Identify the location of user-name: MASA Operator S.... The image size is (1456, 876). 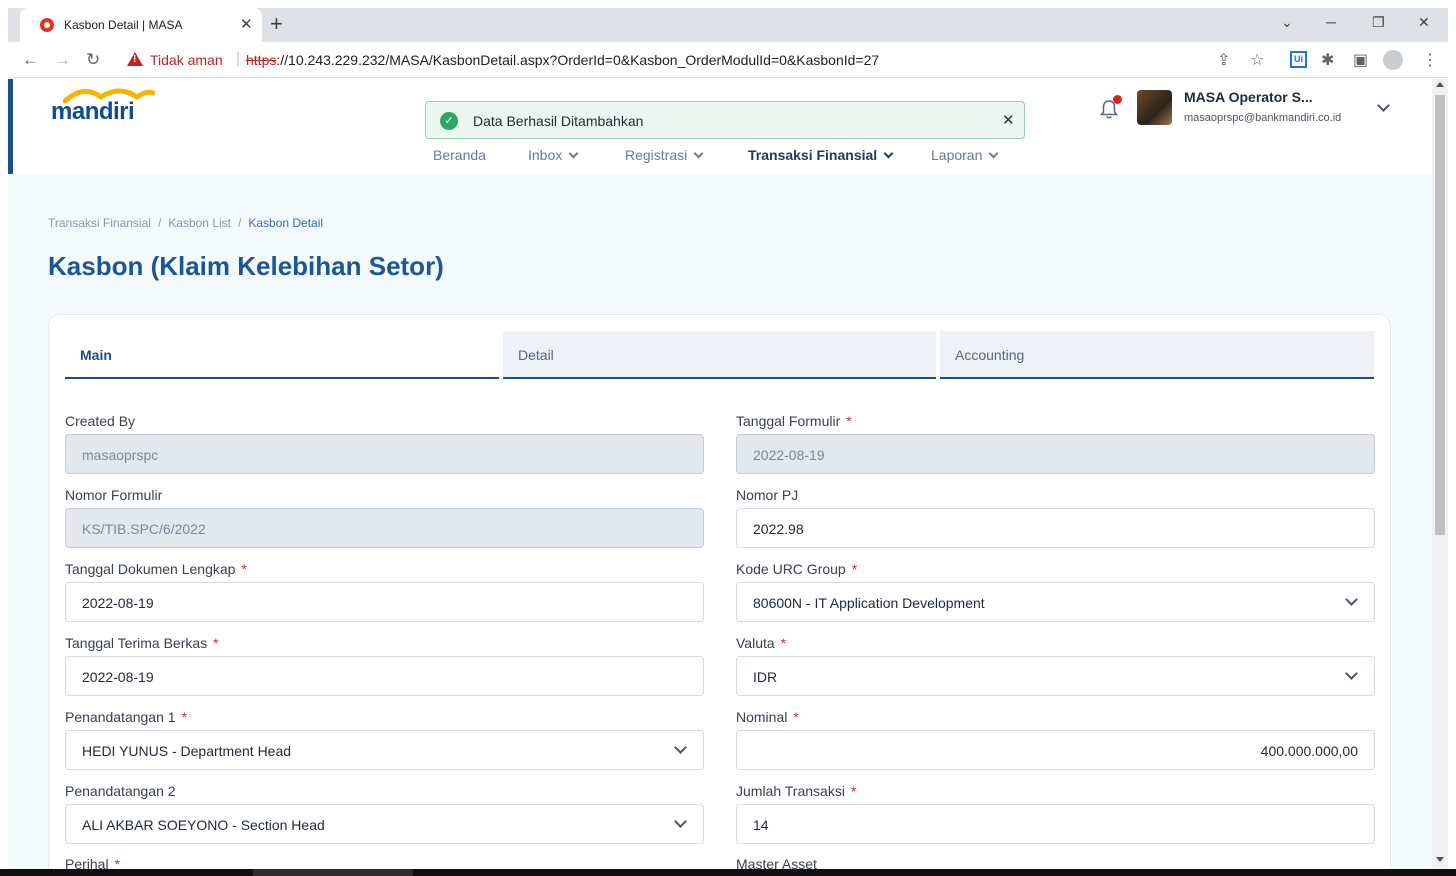
(1248, 97).